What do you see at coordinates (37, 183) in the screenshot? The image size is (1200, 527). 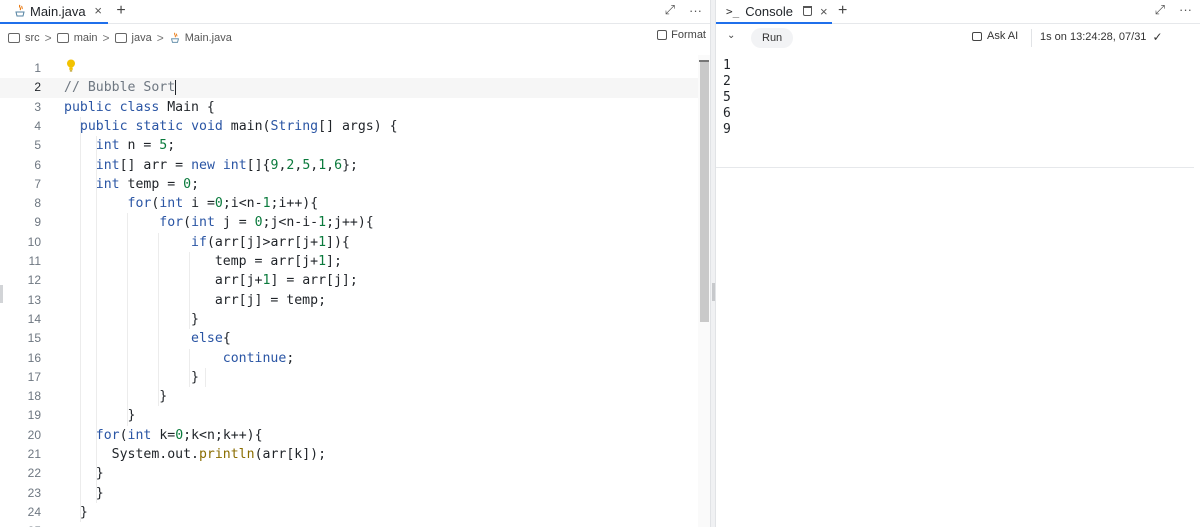 I see `line-number: 7` at bounding box center [37, 183].